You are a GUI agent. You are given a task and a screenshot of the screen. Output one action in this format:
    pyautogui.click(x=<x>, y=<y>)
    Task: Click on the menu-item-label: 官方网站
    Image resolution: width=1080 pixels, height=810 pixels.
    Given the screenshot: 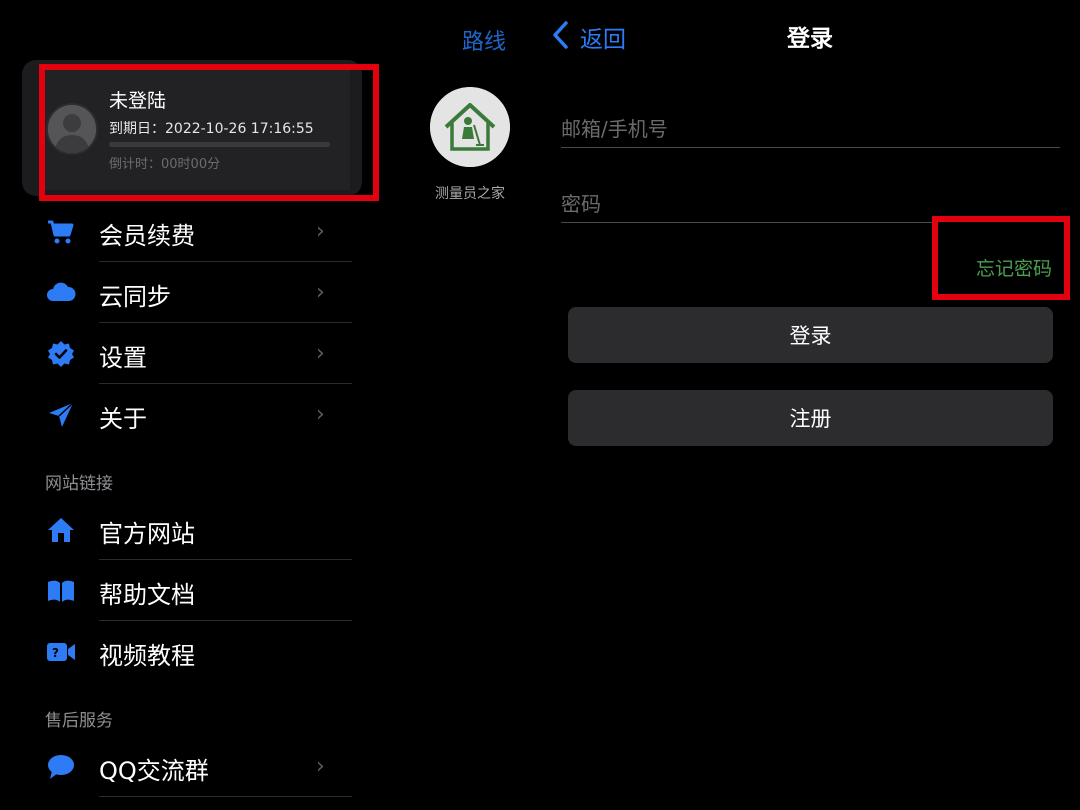 What is the action you would take?
    pyautogui.click(x=147, y=534)
    